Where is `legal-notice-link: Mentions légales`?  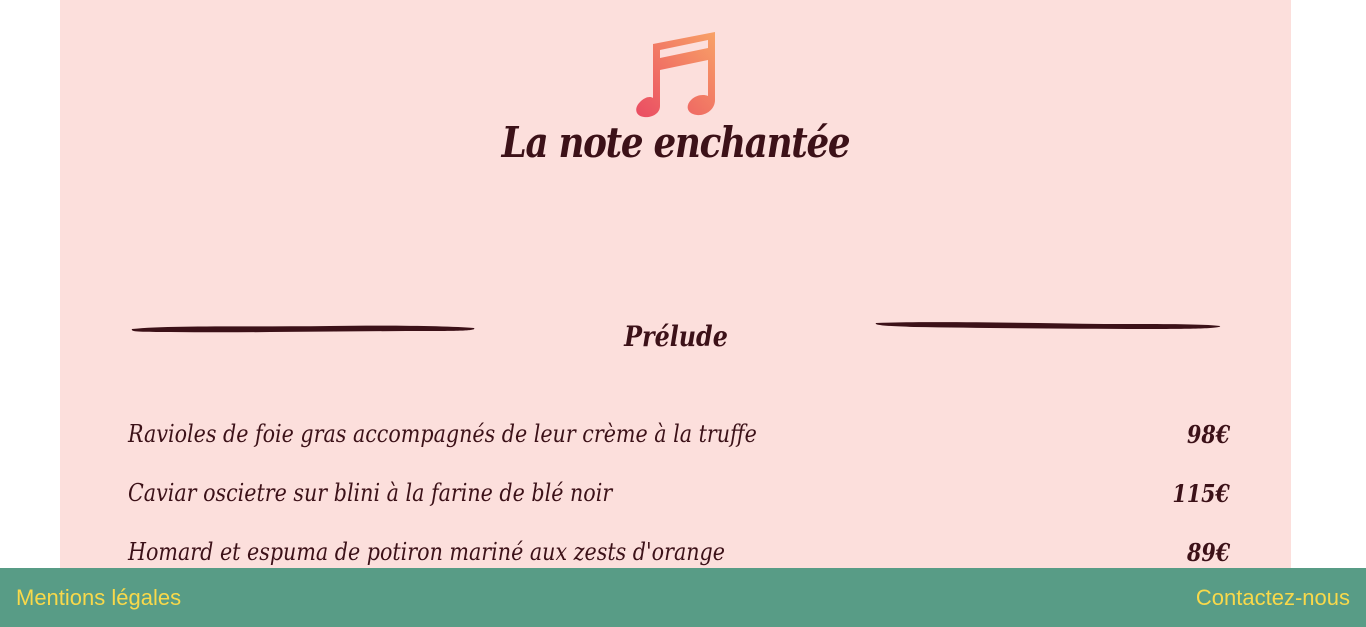
legal-notice-link: Mentions légales is located at coordinates (98, 598).